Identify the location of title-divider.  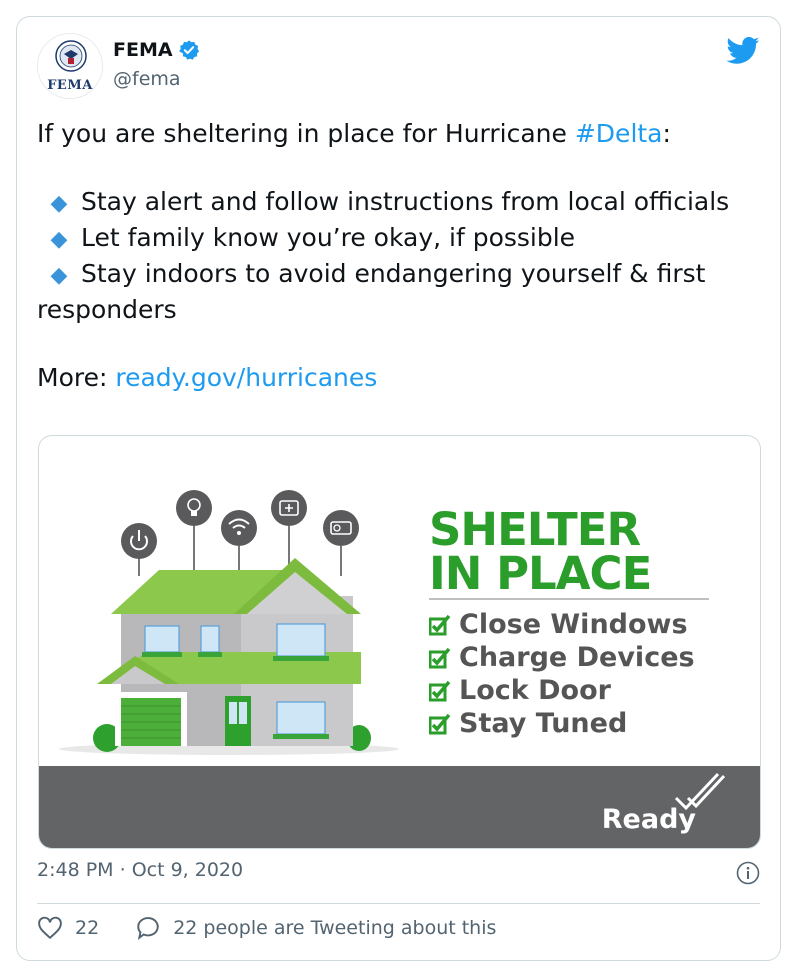
(569, 599).